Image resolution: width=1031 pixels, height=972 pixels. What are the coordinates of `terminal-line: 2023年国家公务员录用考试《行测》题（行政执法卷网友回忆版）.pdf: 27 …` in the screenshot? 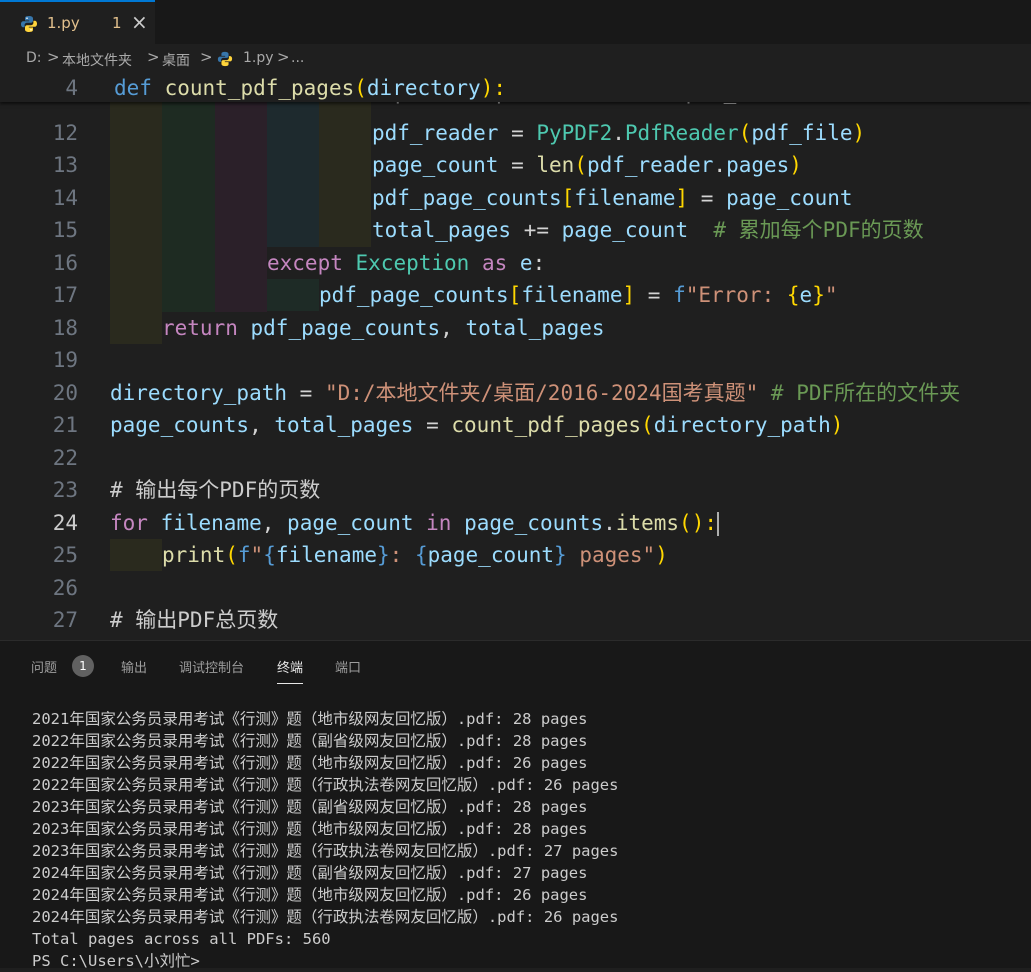 It's located at (325, 851).